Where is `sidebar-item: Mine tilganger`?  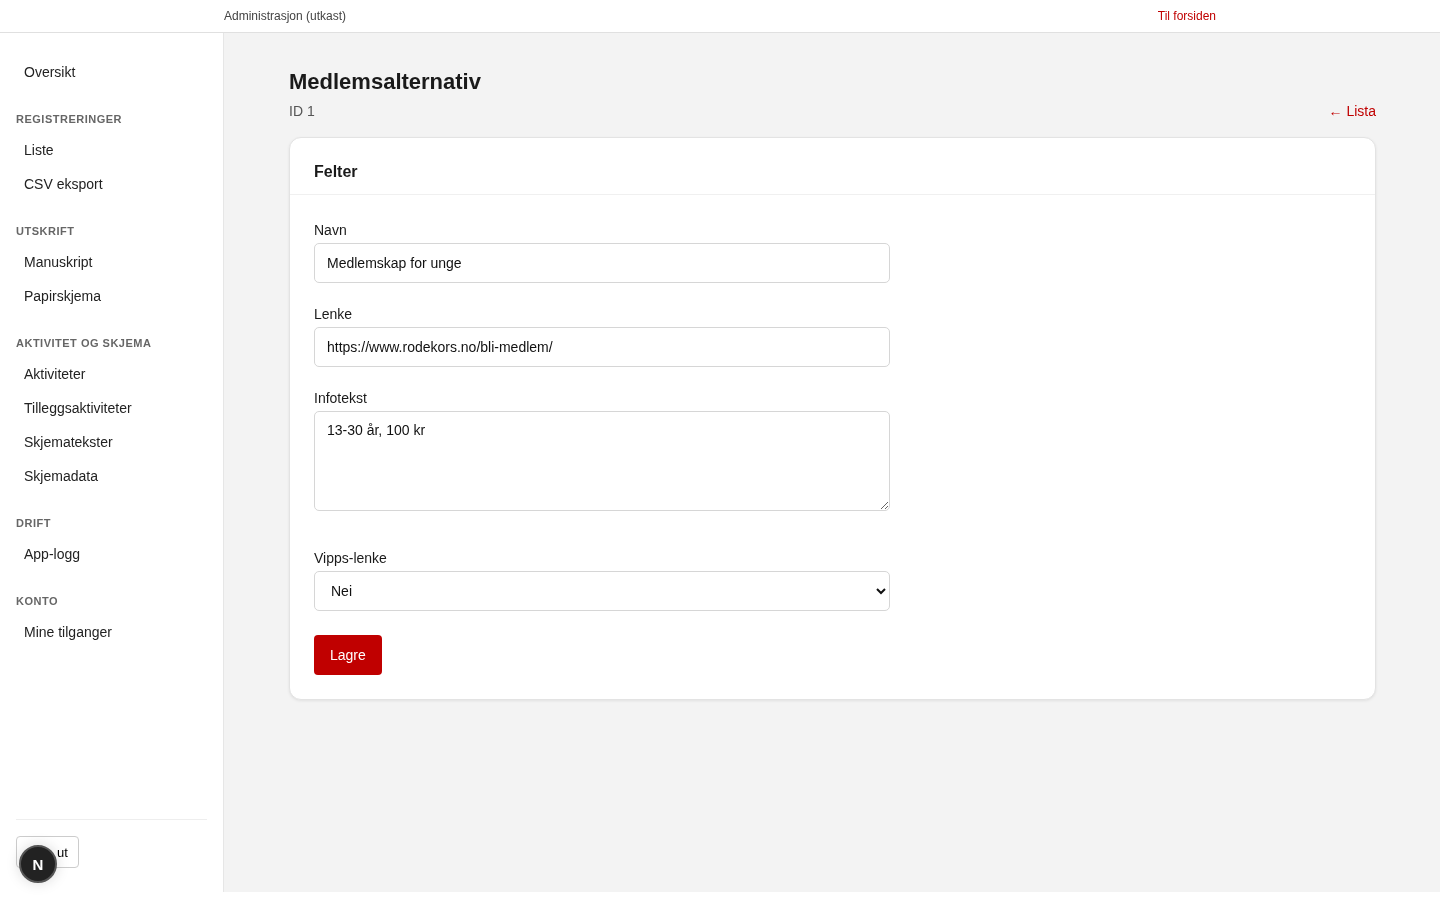 sidebar-item: Mine tilganger is located at coordinates (111, 632).